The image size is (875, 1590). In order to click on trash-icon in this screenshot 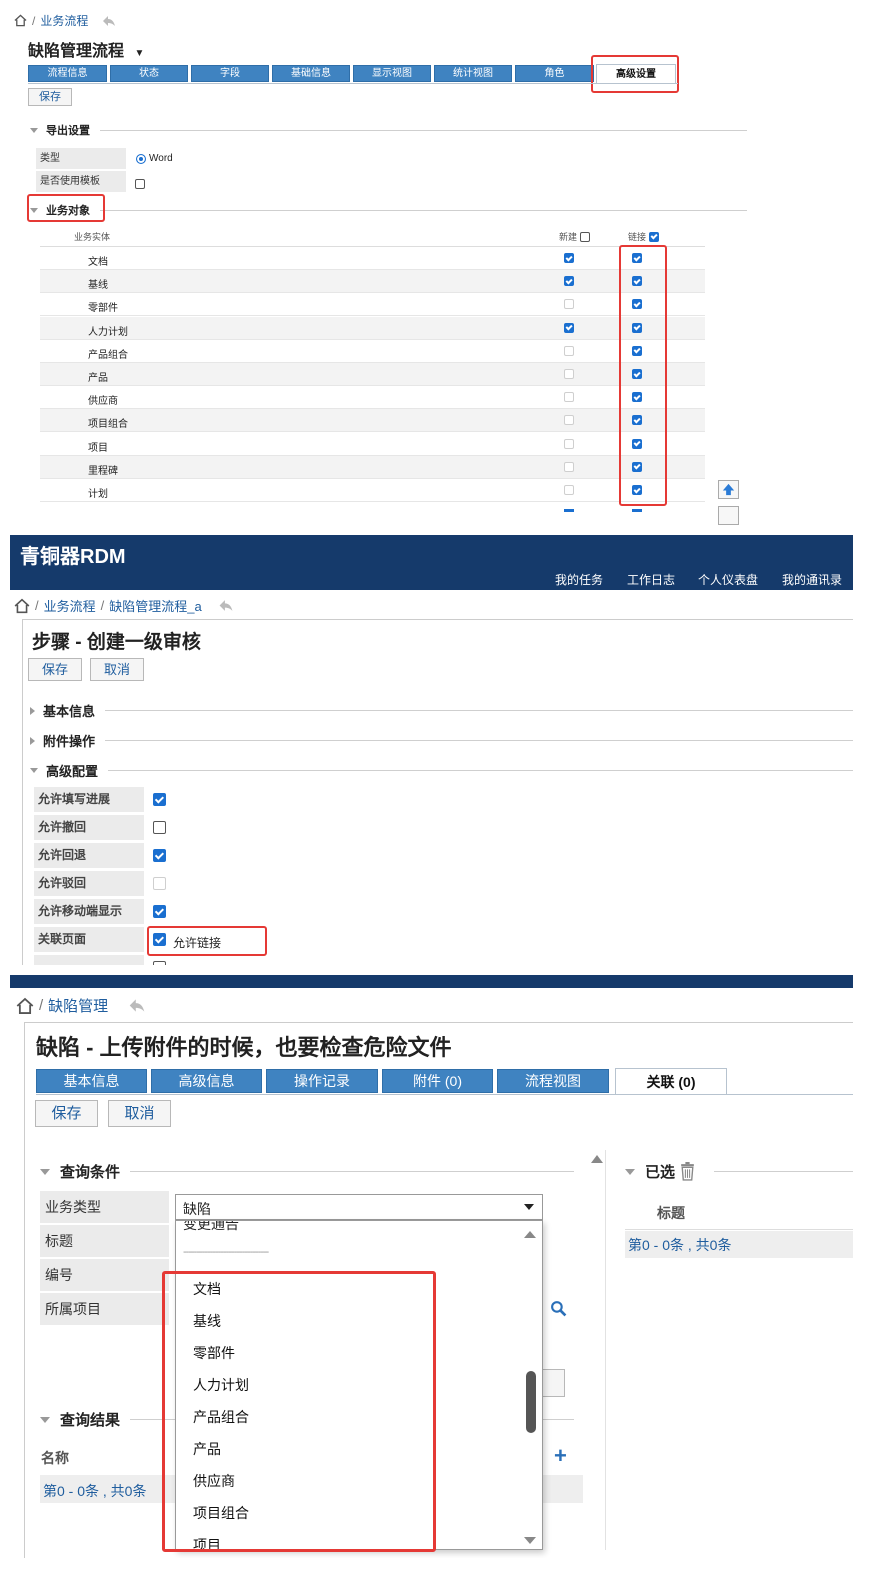, I will do `click(687, 1171)`.